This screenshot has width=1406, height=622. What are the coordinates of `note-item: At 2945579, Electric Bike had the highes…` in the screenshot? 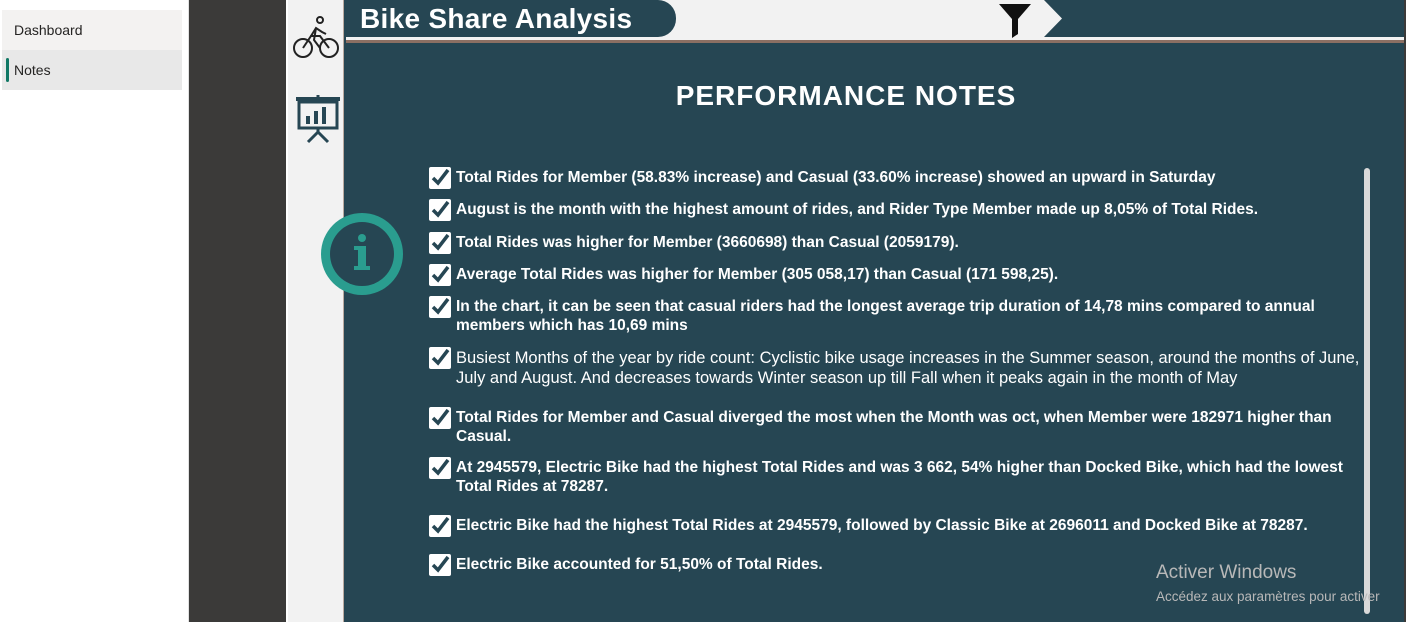 It's located at (898, 476).